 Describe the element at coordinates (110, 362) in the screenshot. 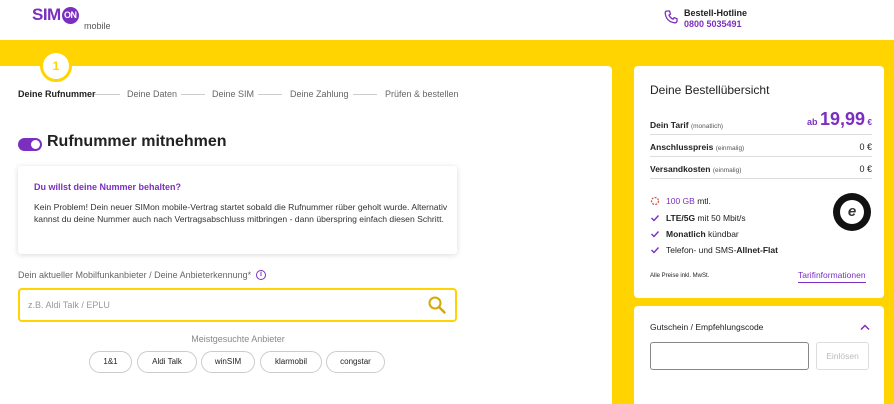

I see `provider-chip-1und1: 1&1` at that location.